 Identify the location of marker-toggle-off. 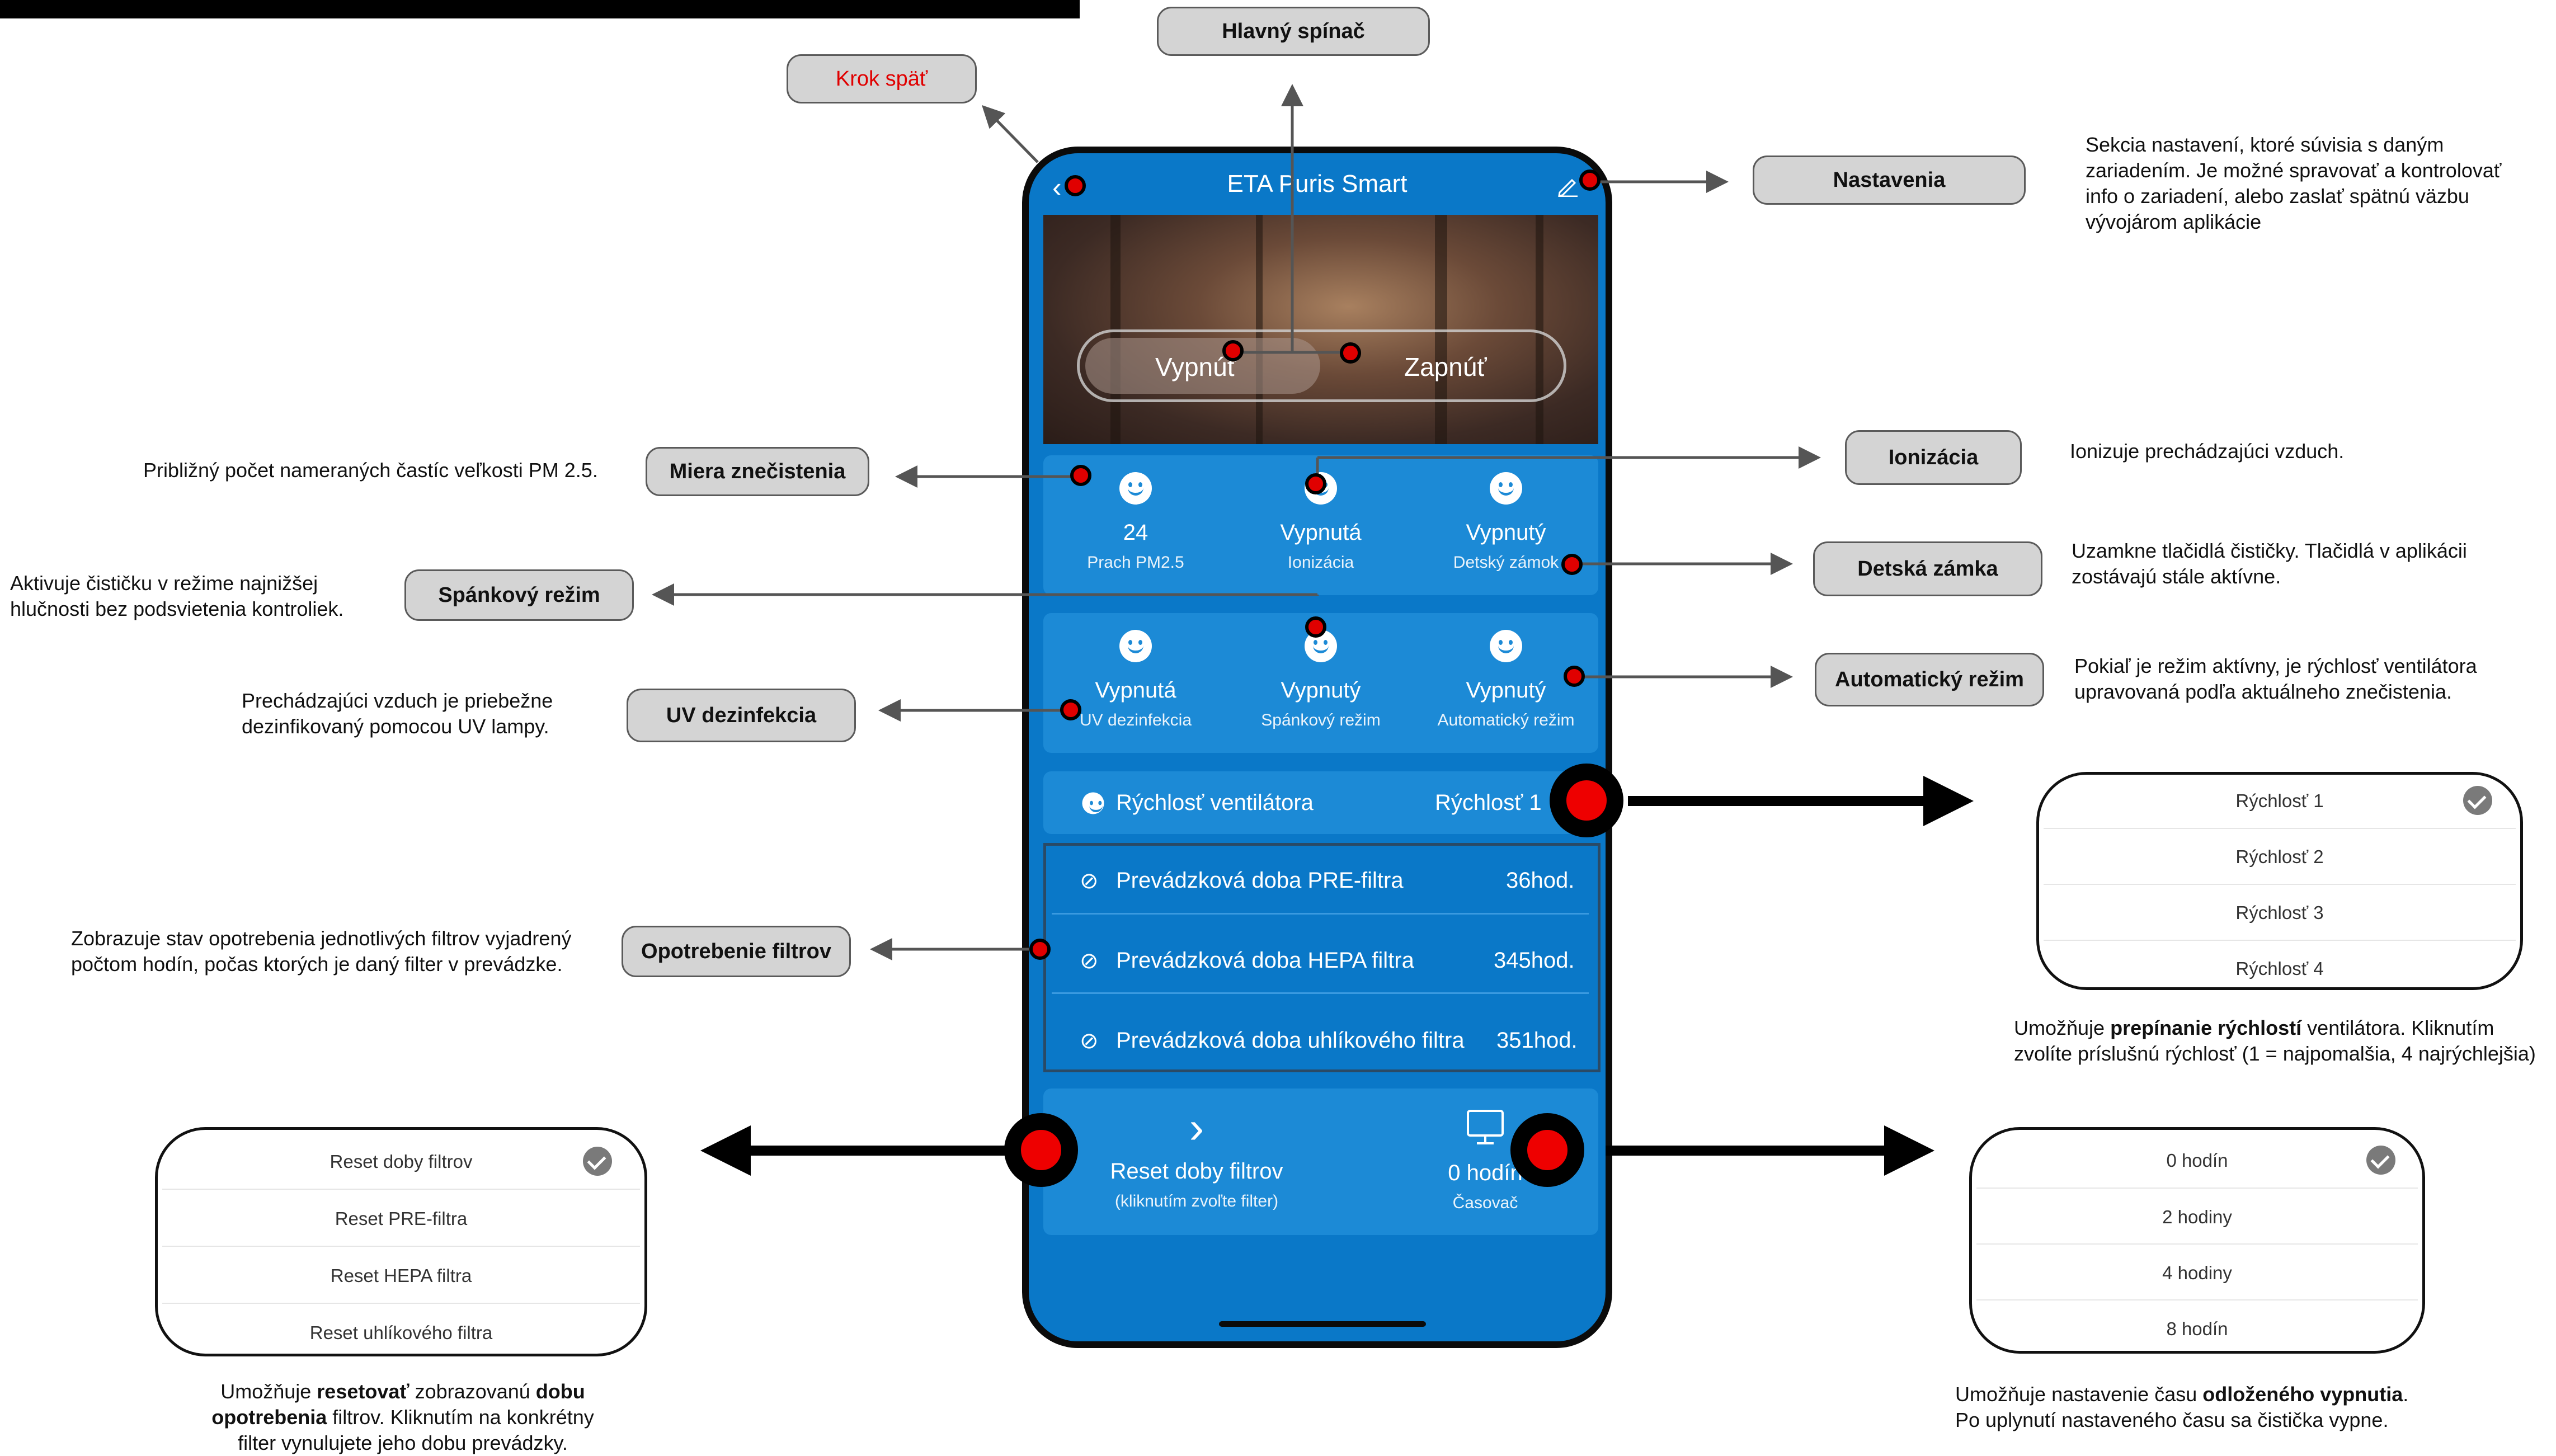
(1233, 350).